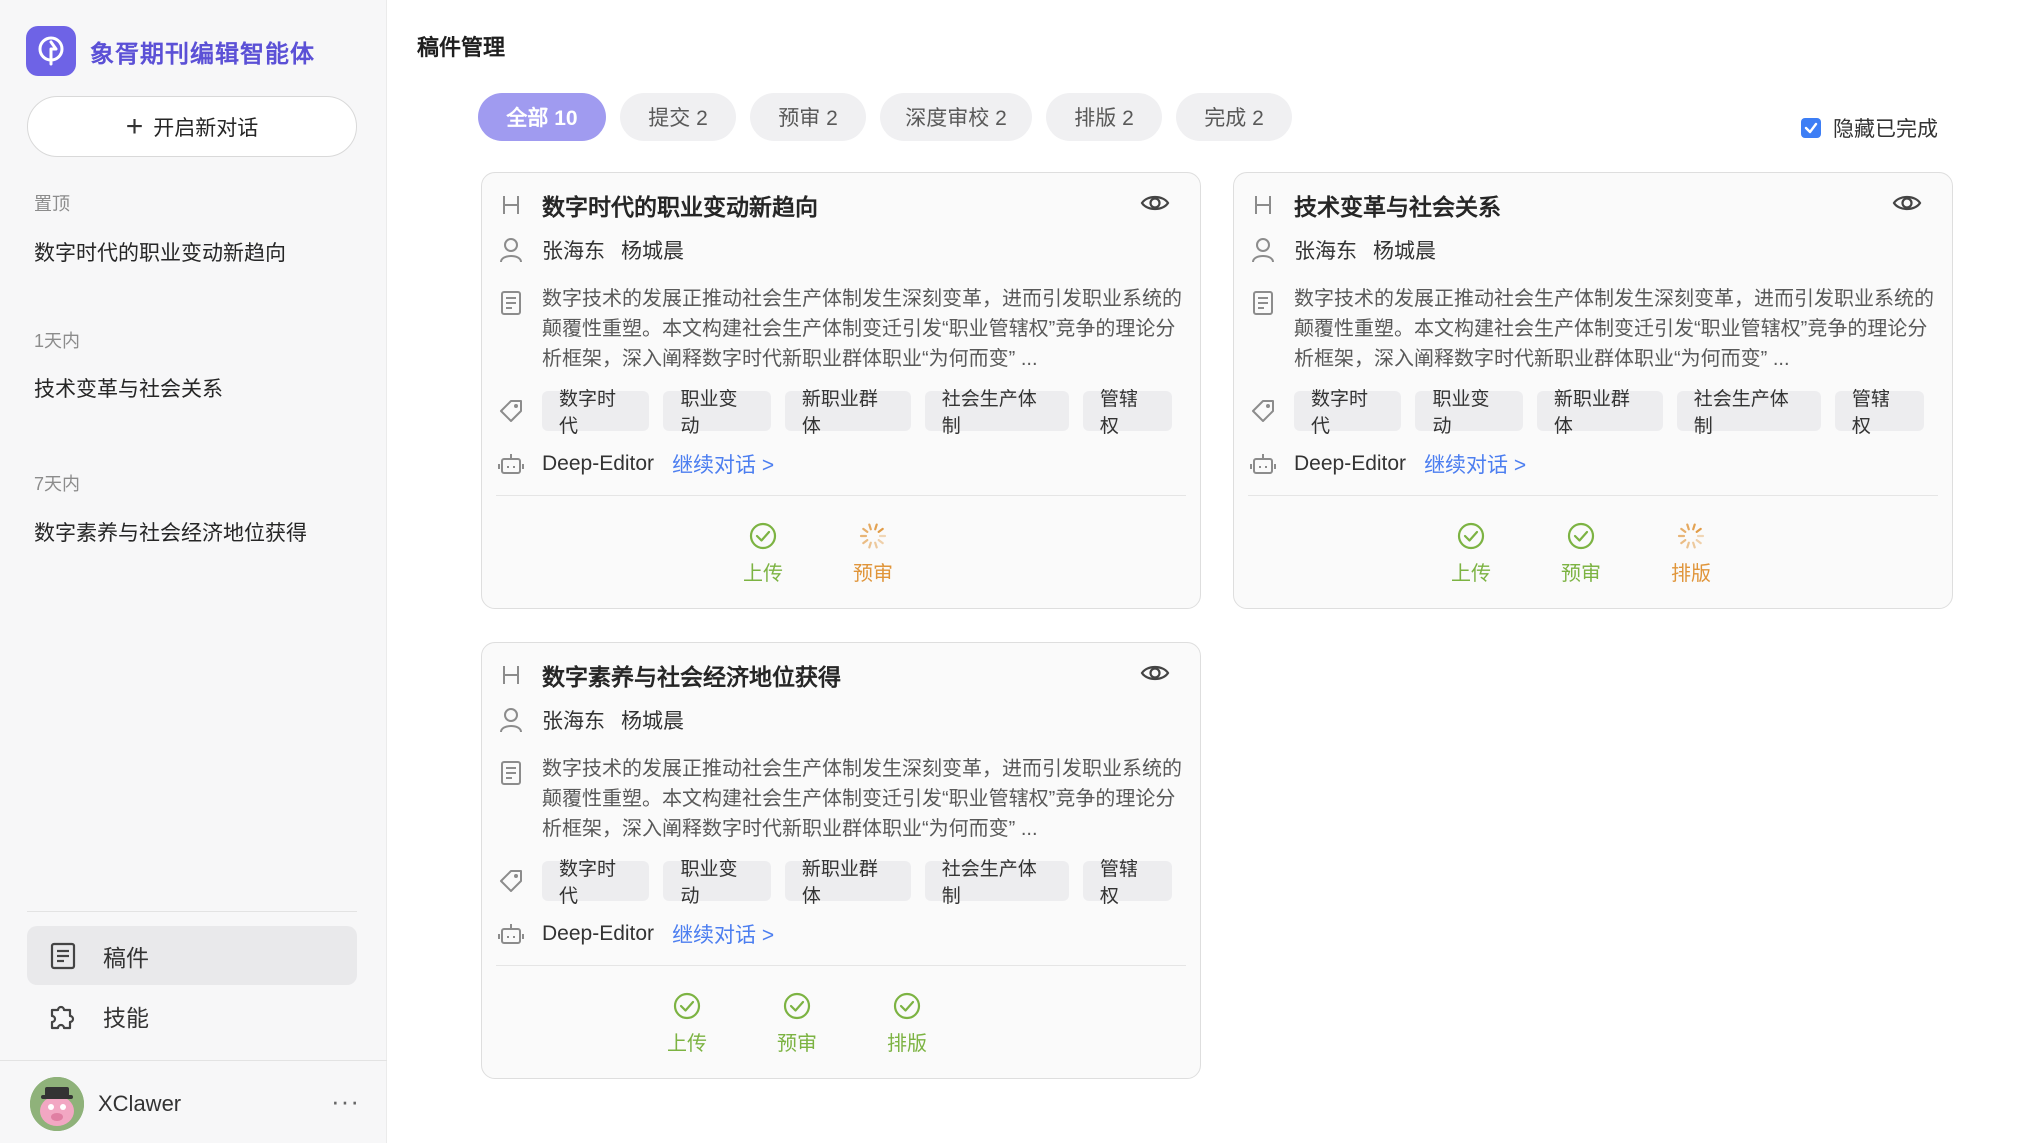 Image resolution: width=2034 pixels, height=1143 pixels. I want to click on tab-pre-review: 预审 2, so click(808, 117).